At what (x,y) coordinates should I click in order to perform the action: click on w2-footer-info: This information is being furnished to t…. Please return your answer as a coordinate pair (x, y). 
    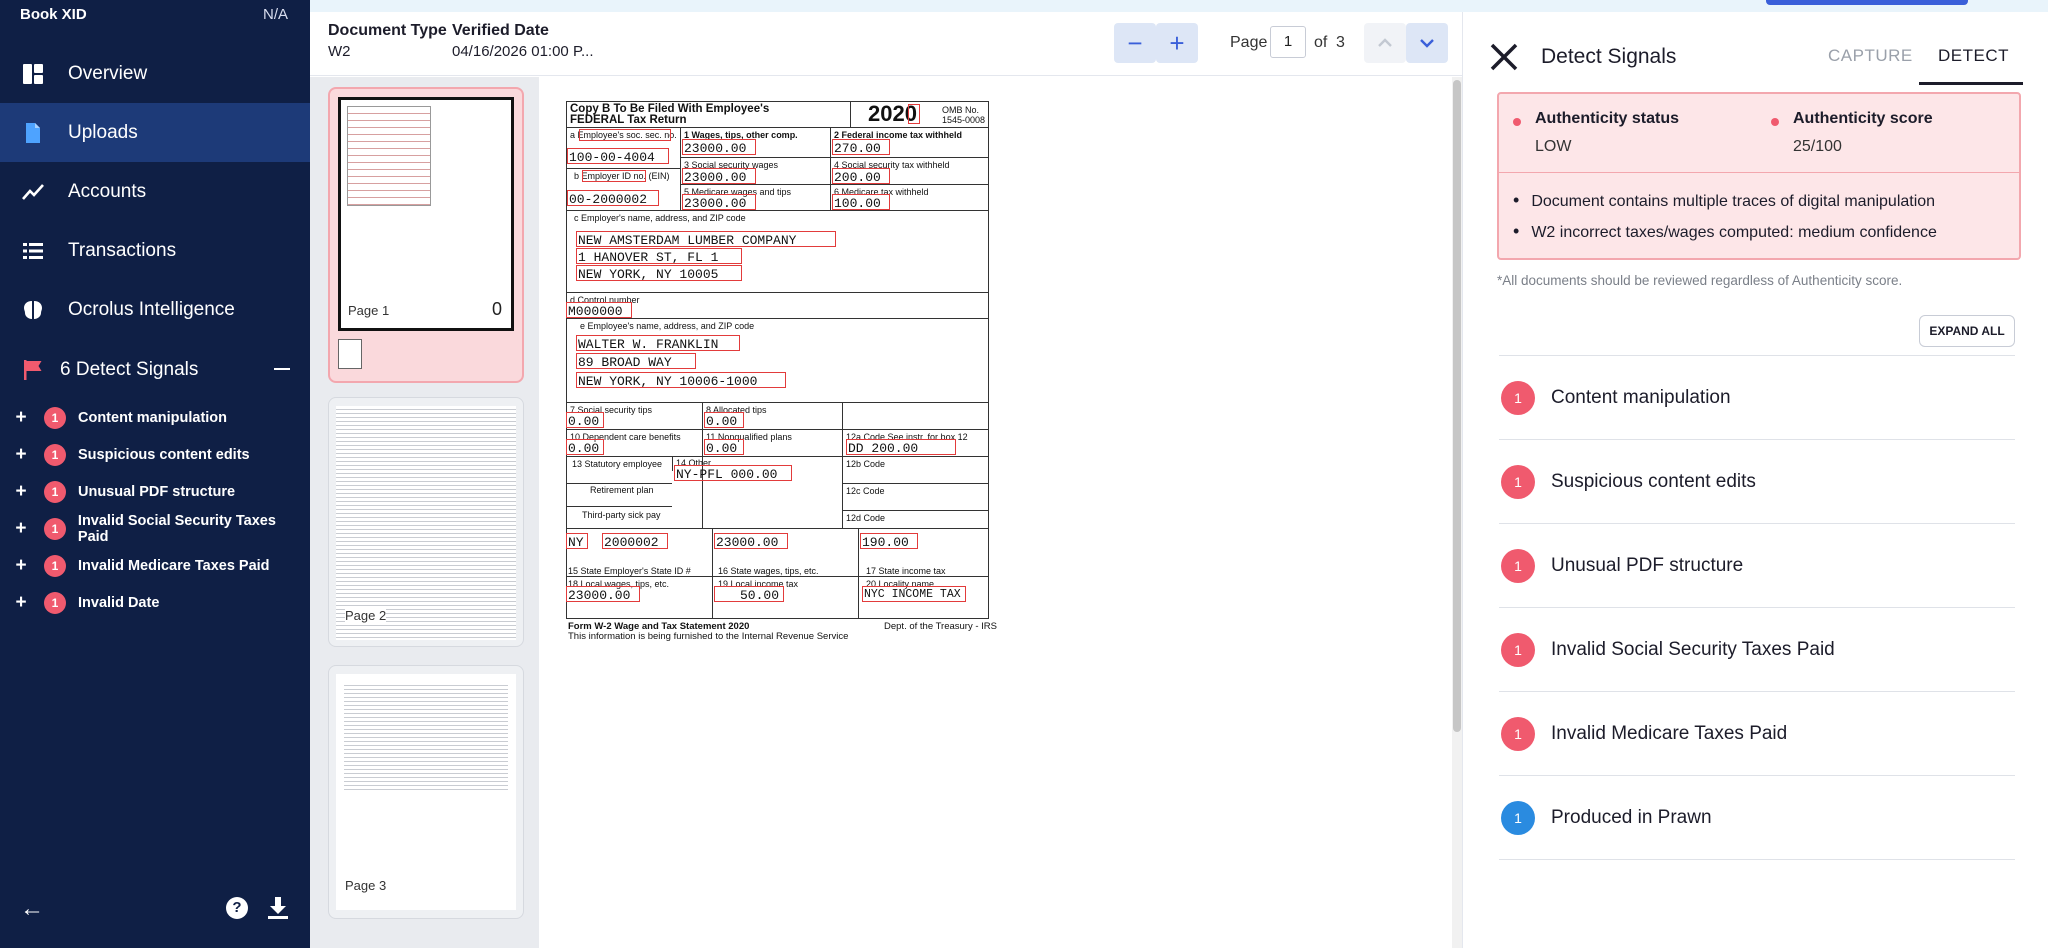
    Looking at the image, I should click on (708, 636).